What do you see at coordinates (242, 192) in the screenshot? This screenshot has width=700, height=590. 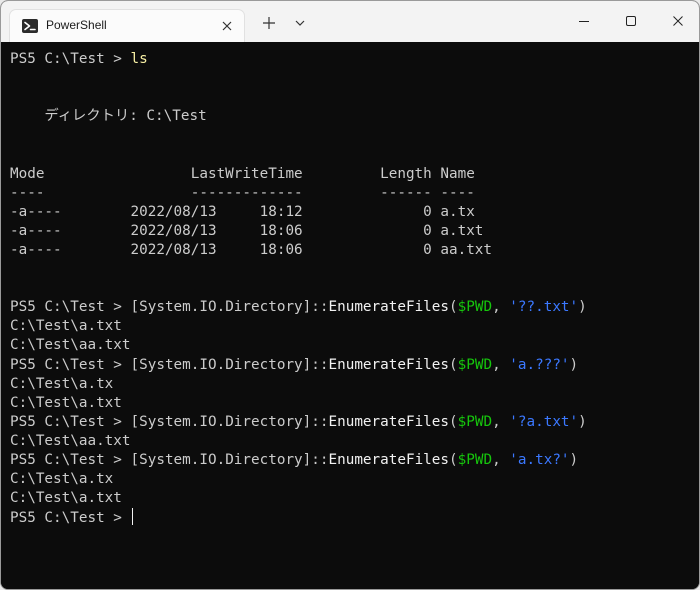 I see `terminal-text: ---- ------------- ------ ----` at bounding box center [242, 192].